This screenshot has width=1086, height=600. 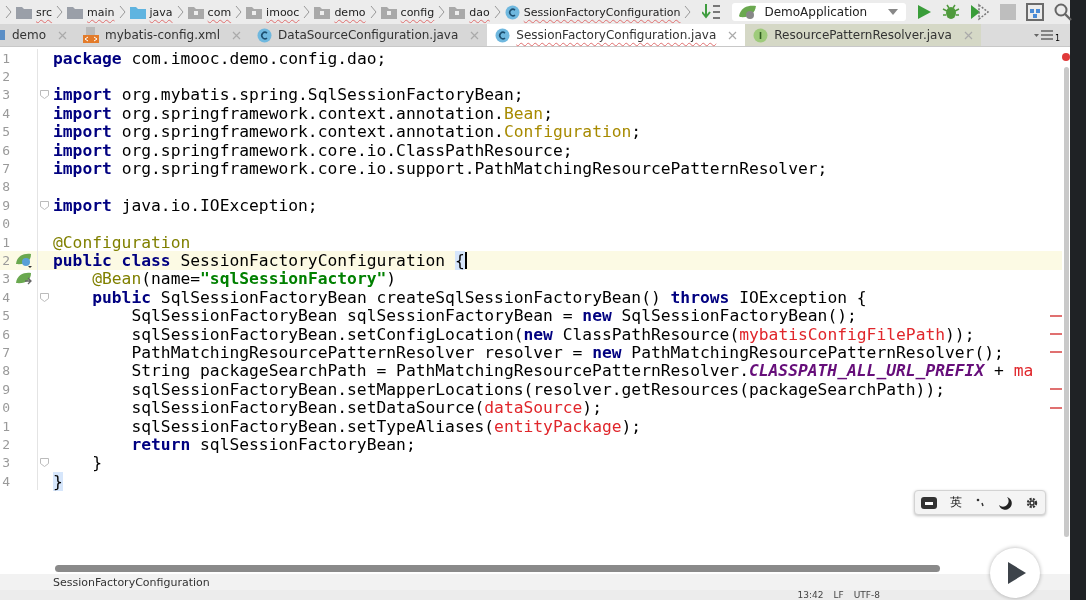 What do you see at coordinates (91, 12) in the screenshot?
I see `breadcrumb-item: main` at bounding box center [91, 12].